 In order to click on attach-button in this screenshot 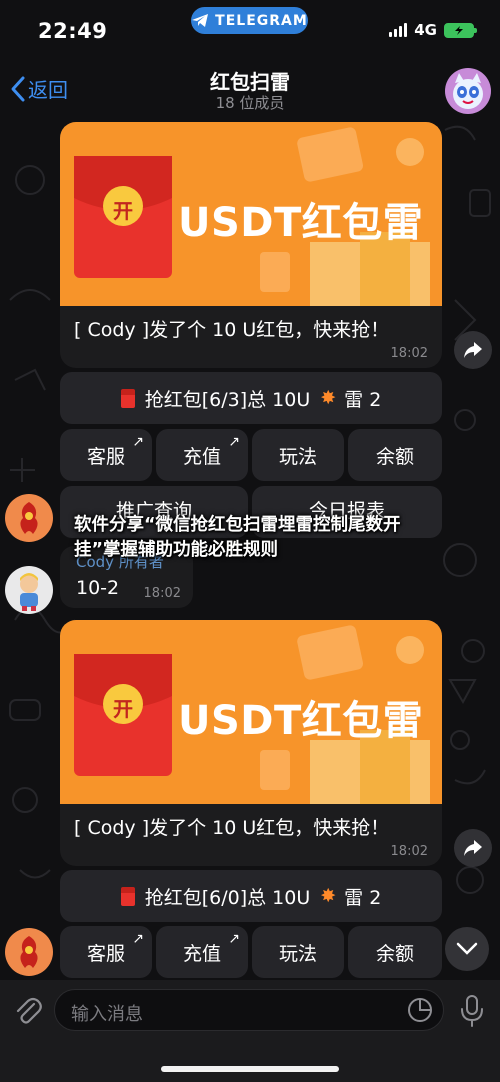, I will do `click(28, 1011)`.